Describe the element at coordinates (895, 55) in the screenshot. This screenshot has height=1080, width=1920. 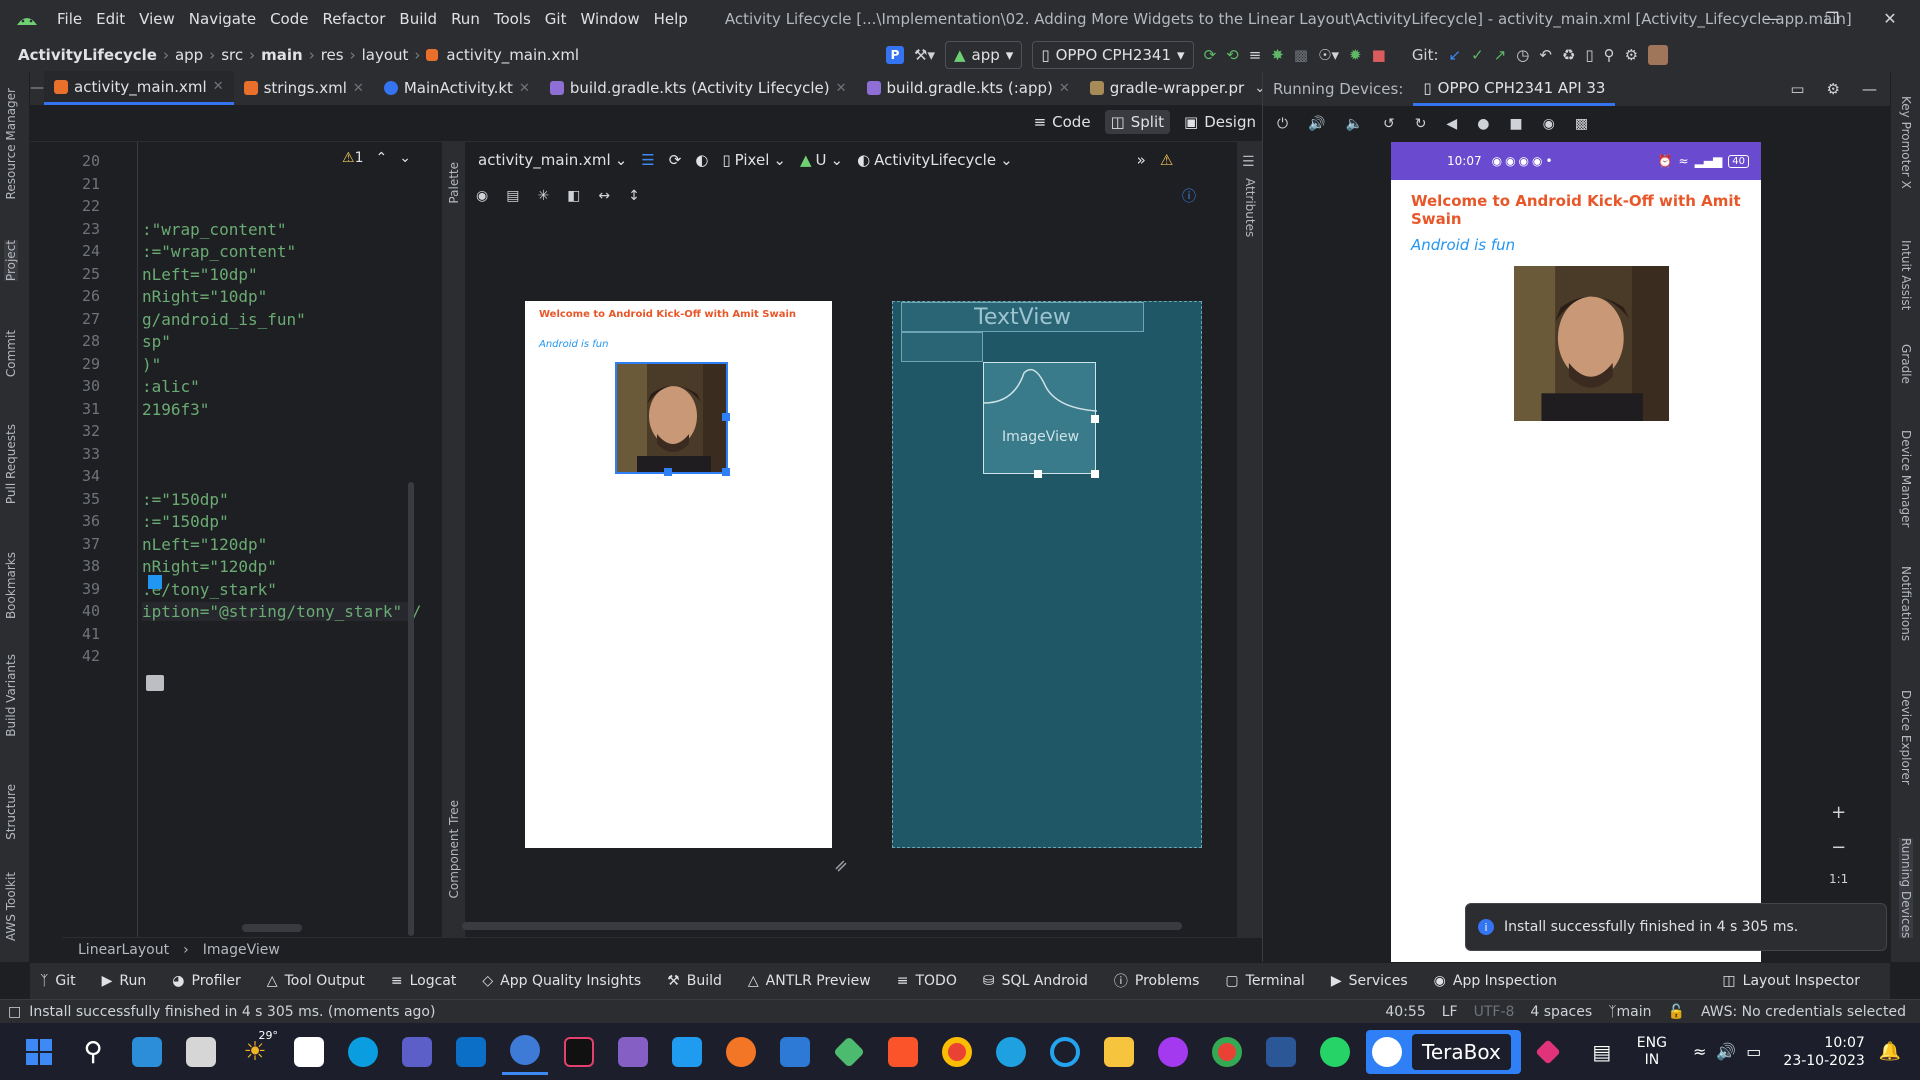
I see `plugin-p-icon: P` at that location.